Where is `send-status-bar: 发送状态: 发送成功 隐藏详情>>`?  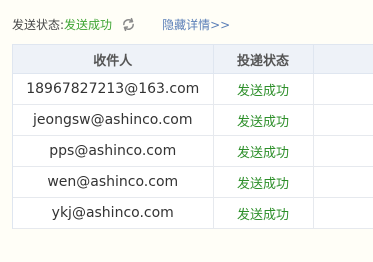
send-status-bar: 发送状态: 发送成功 隐藏详情>> is located at coordinates (121, 24).